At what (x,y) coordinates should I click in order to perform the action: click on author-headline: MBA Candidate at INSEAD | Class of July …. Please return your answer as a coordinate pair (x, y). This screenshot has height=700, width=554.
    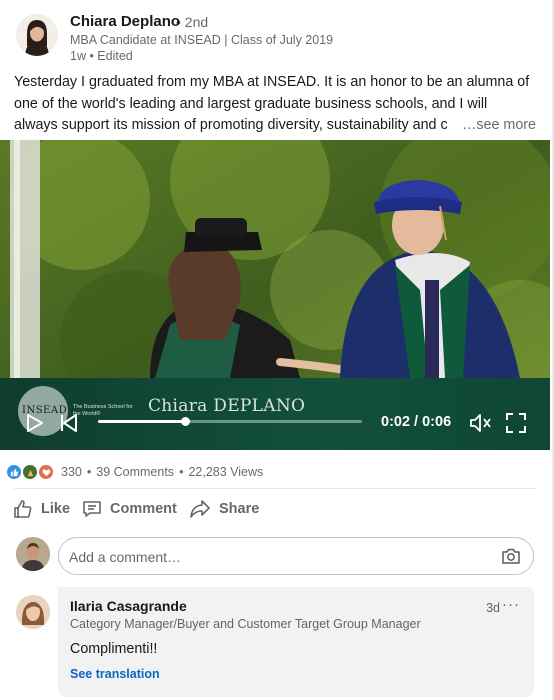
    Looking at the image, I should click on (202, 40).